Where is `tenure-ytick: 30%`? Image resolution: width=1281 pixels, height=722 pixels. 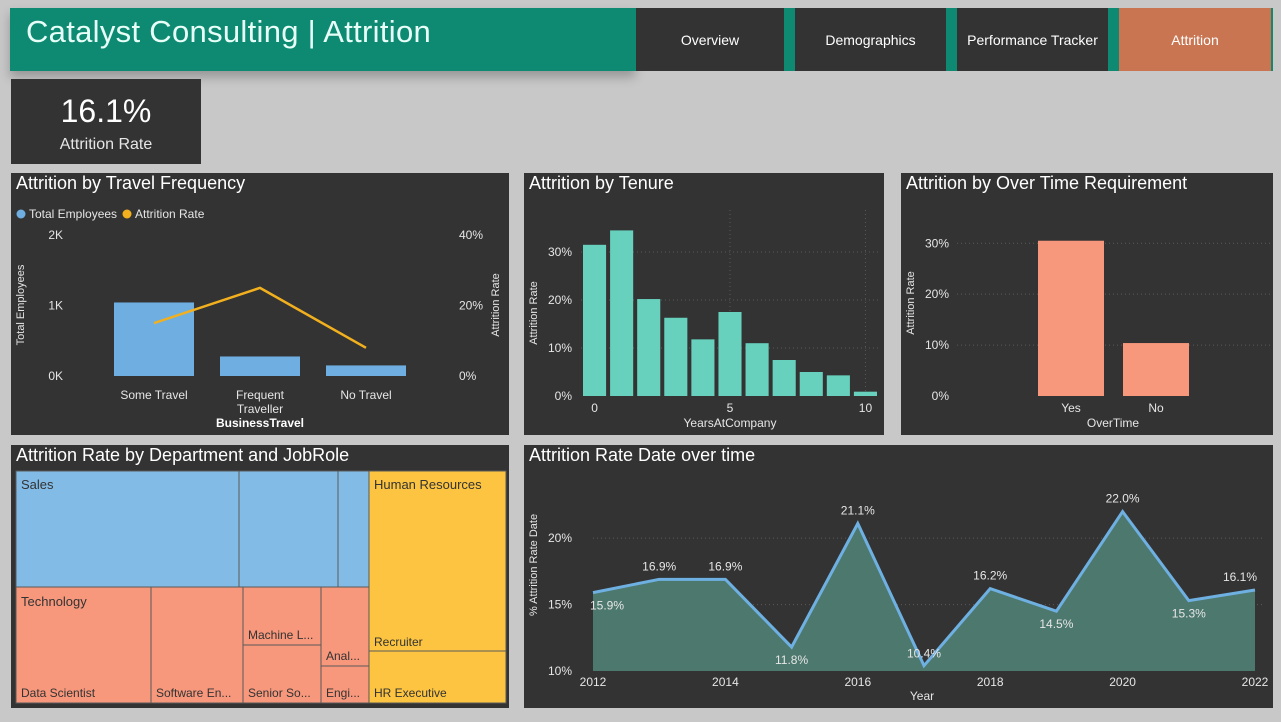
tenure-ytick: 30% is located at coordinates (560, 252).